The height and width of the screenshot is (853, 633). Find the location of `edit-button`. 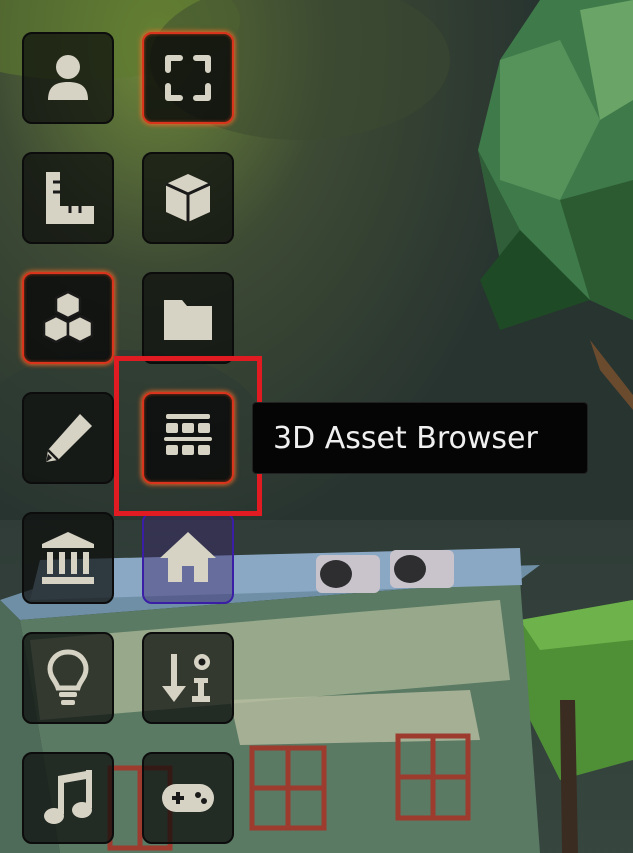

edit-button is located at coordinates (68, 438).